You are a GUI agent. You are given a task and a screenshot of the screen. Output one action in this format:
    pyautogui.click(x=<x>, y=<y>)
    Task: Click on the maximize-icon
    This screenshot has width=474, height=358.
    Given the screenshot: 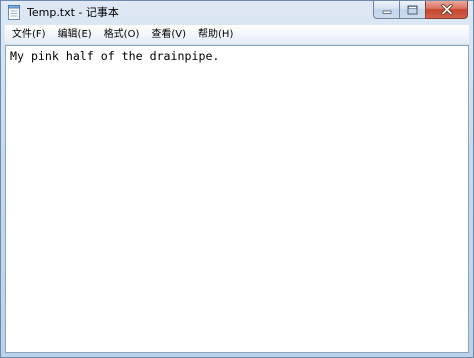 What is the action you would take?
    pyautogui.click(x=412, y=9)
    